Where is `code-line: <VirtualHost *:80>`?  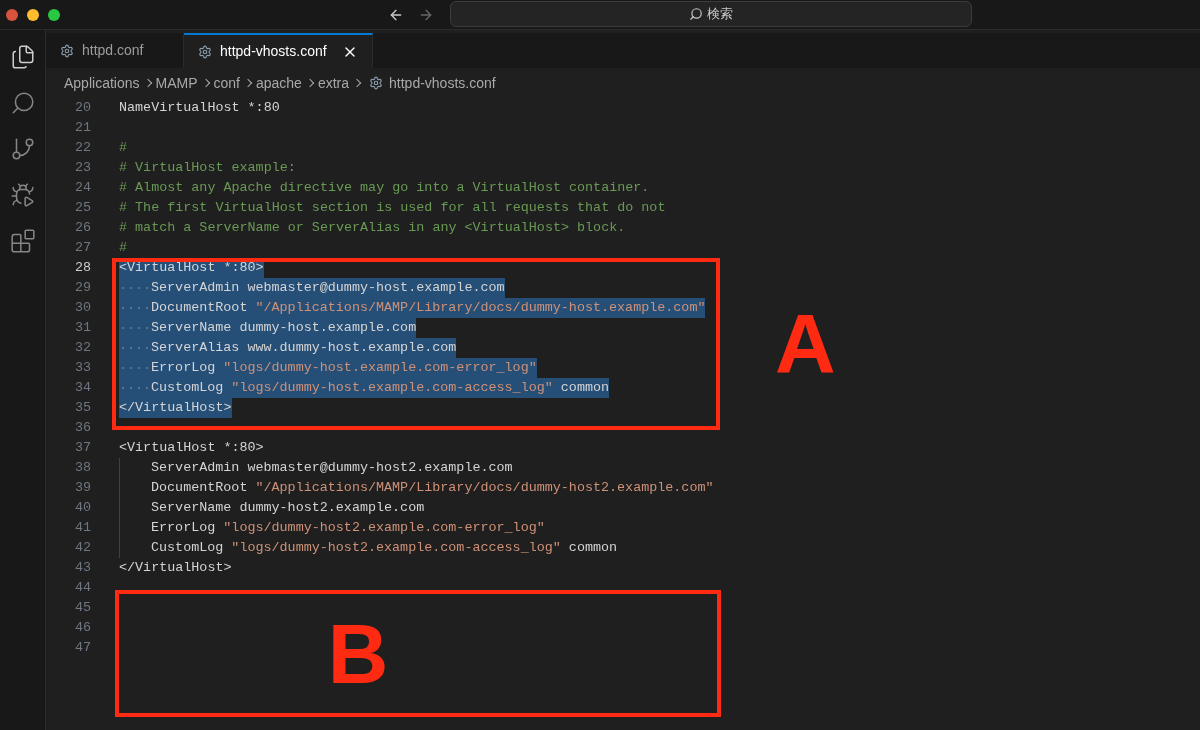
code-line: <VirtualHost *:80> is located at coordinates (191, 448).